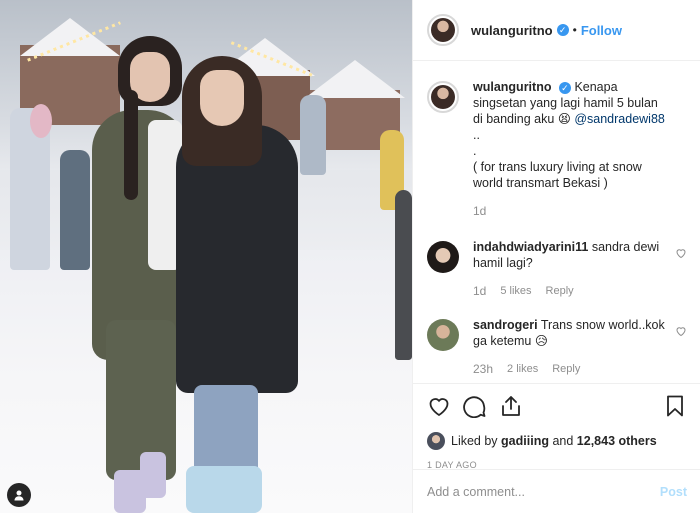 The height and width of the screenshot is (513, 700). I want to click on woman-left-boot, so click(153, 475).